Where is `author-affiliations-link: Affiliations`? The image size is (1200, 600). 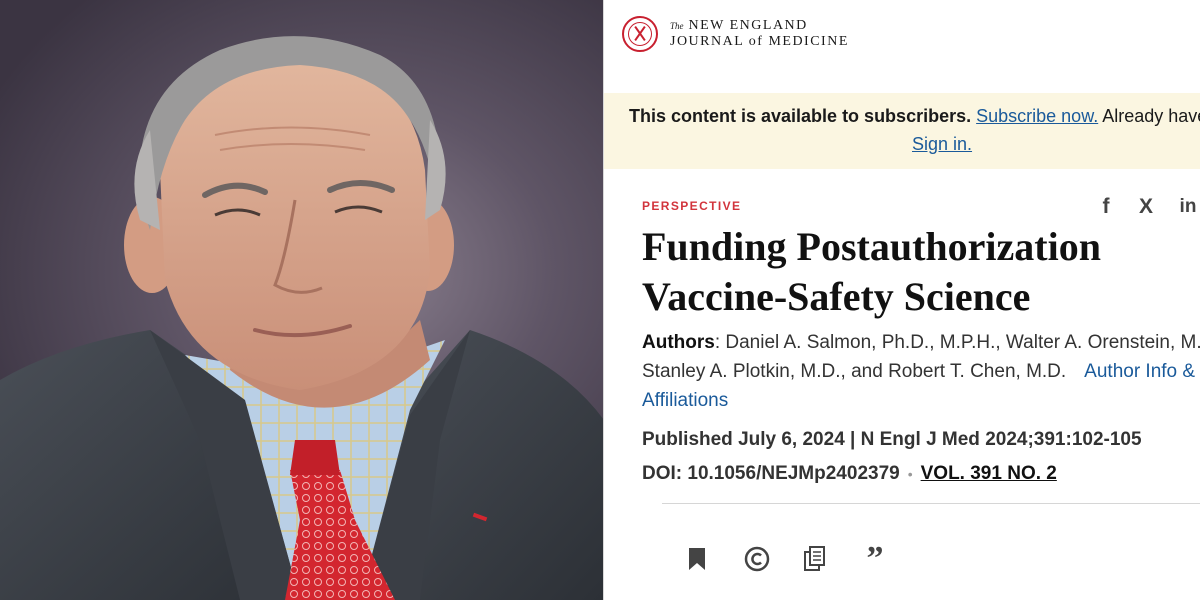
author-affiliations-link: Affiliations is located at coordinates (685, 400).